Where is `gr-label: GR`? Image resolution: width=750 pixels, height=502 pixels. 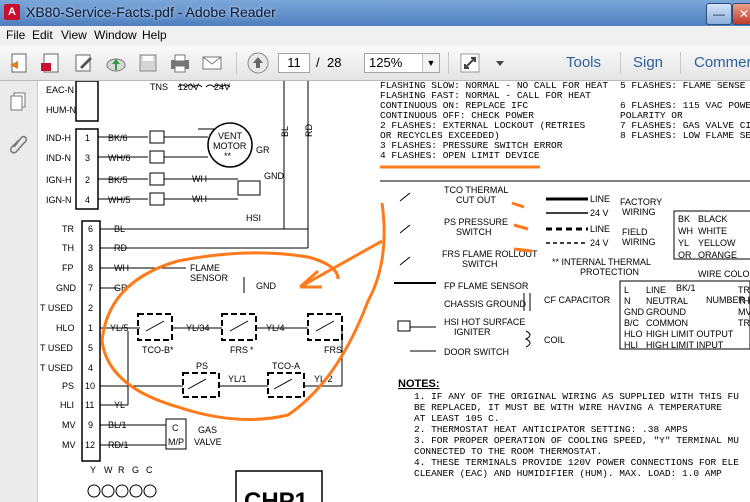
gr-label: GR is located at coordinates (263, 150).